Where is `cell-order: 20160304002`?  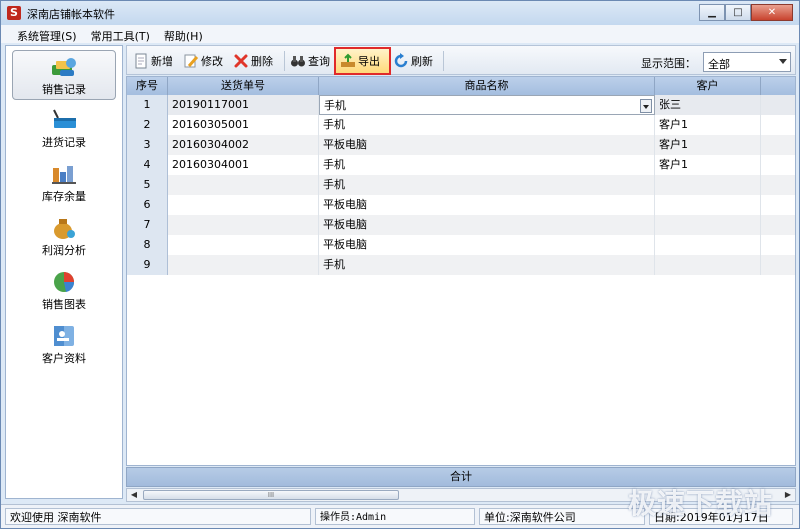
cell-order: 20160304002 is located at coordinates (243, 145).